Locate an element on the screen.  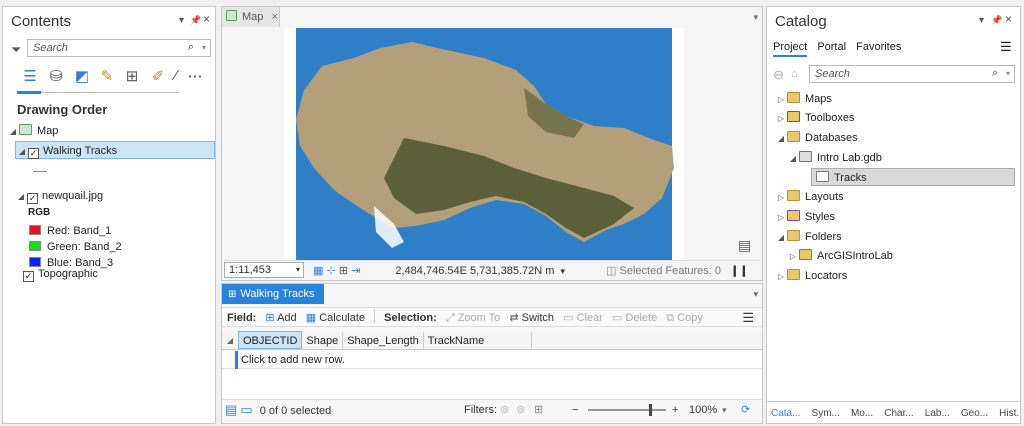
zoom-slider is located at coordinates (627, 410).